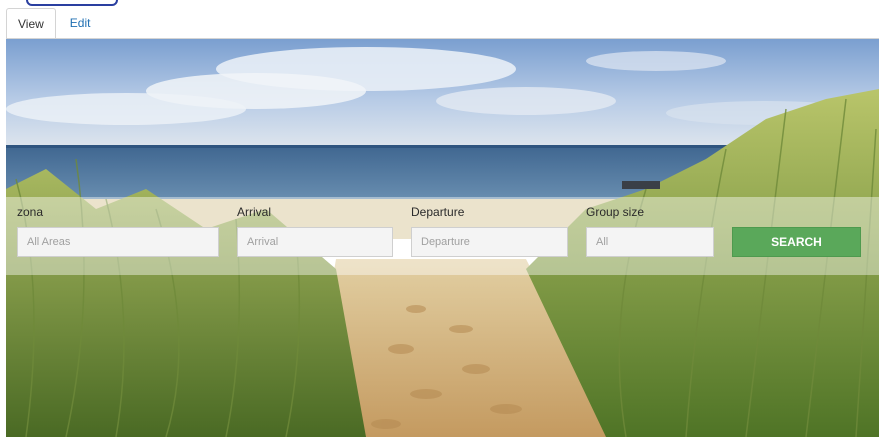 The image size is (879, 437). Describe the element at coordinates (438, 212) in the screenshot. I see `departure-label: Departure` at that location.